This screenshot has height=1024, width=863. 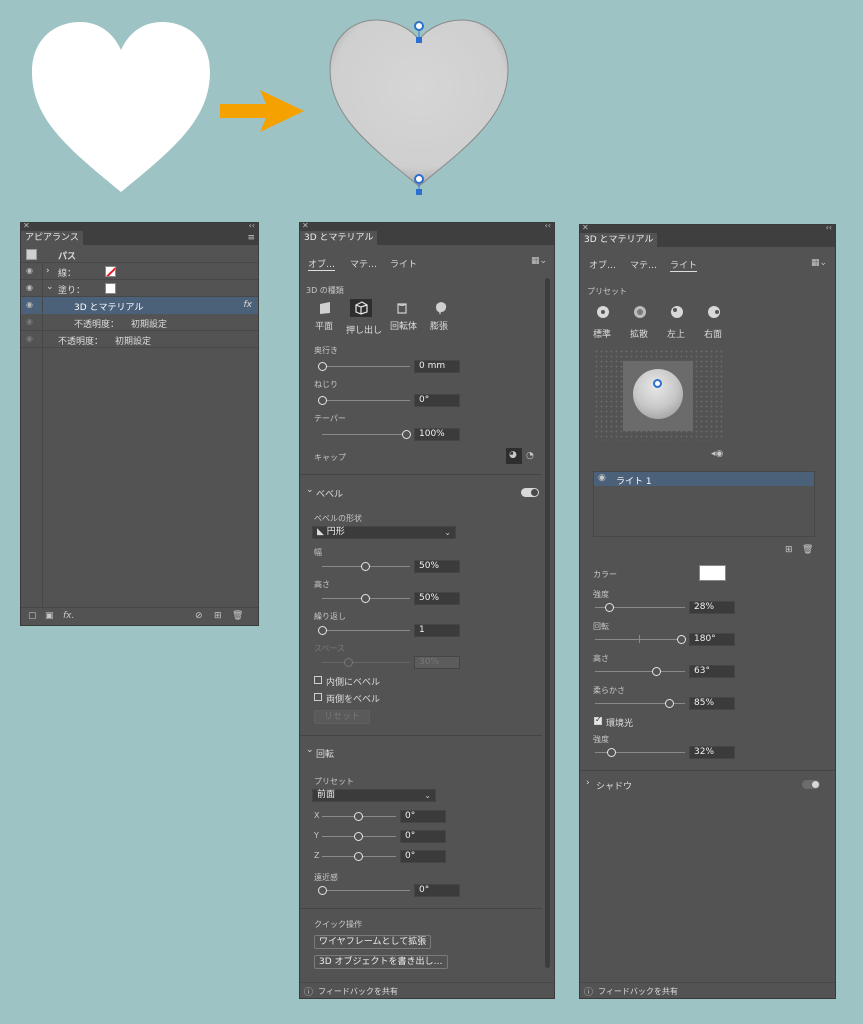 What do you see at coordinates (251, 238) in the screenshot?
I see `panel-menu-icon: ≡` at bounding box center [251, 238].